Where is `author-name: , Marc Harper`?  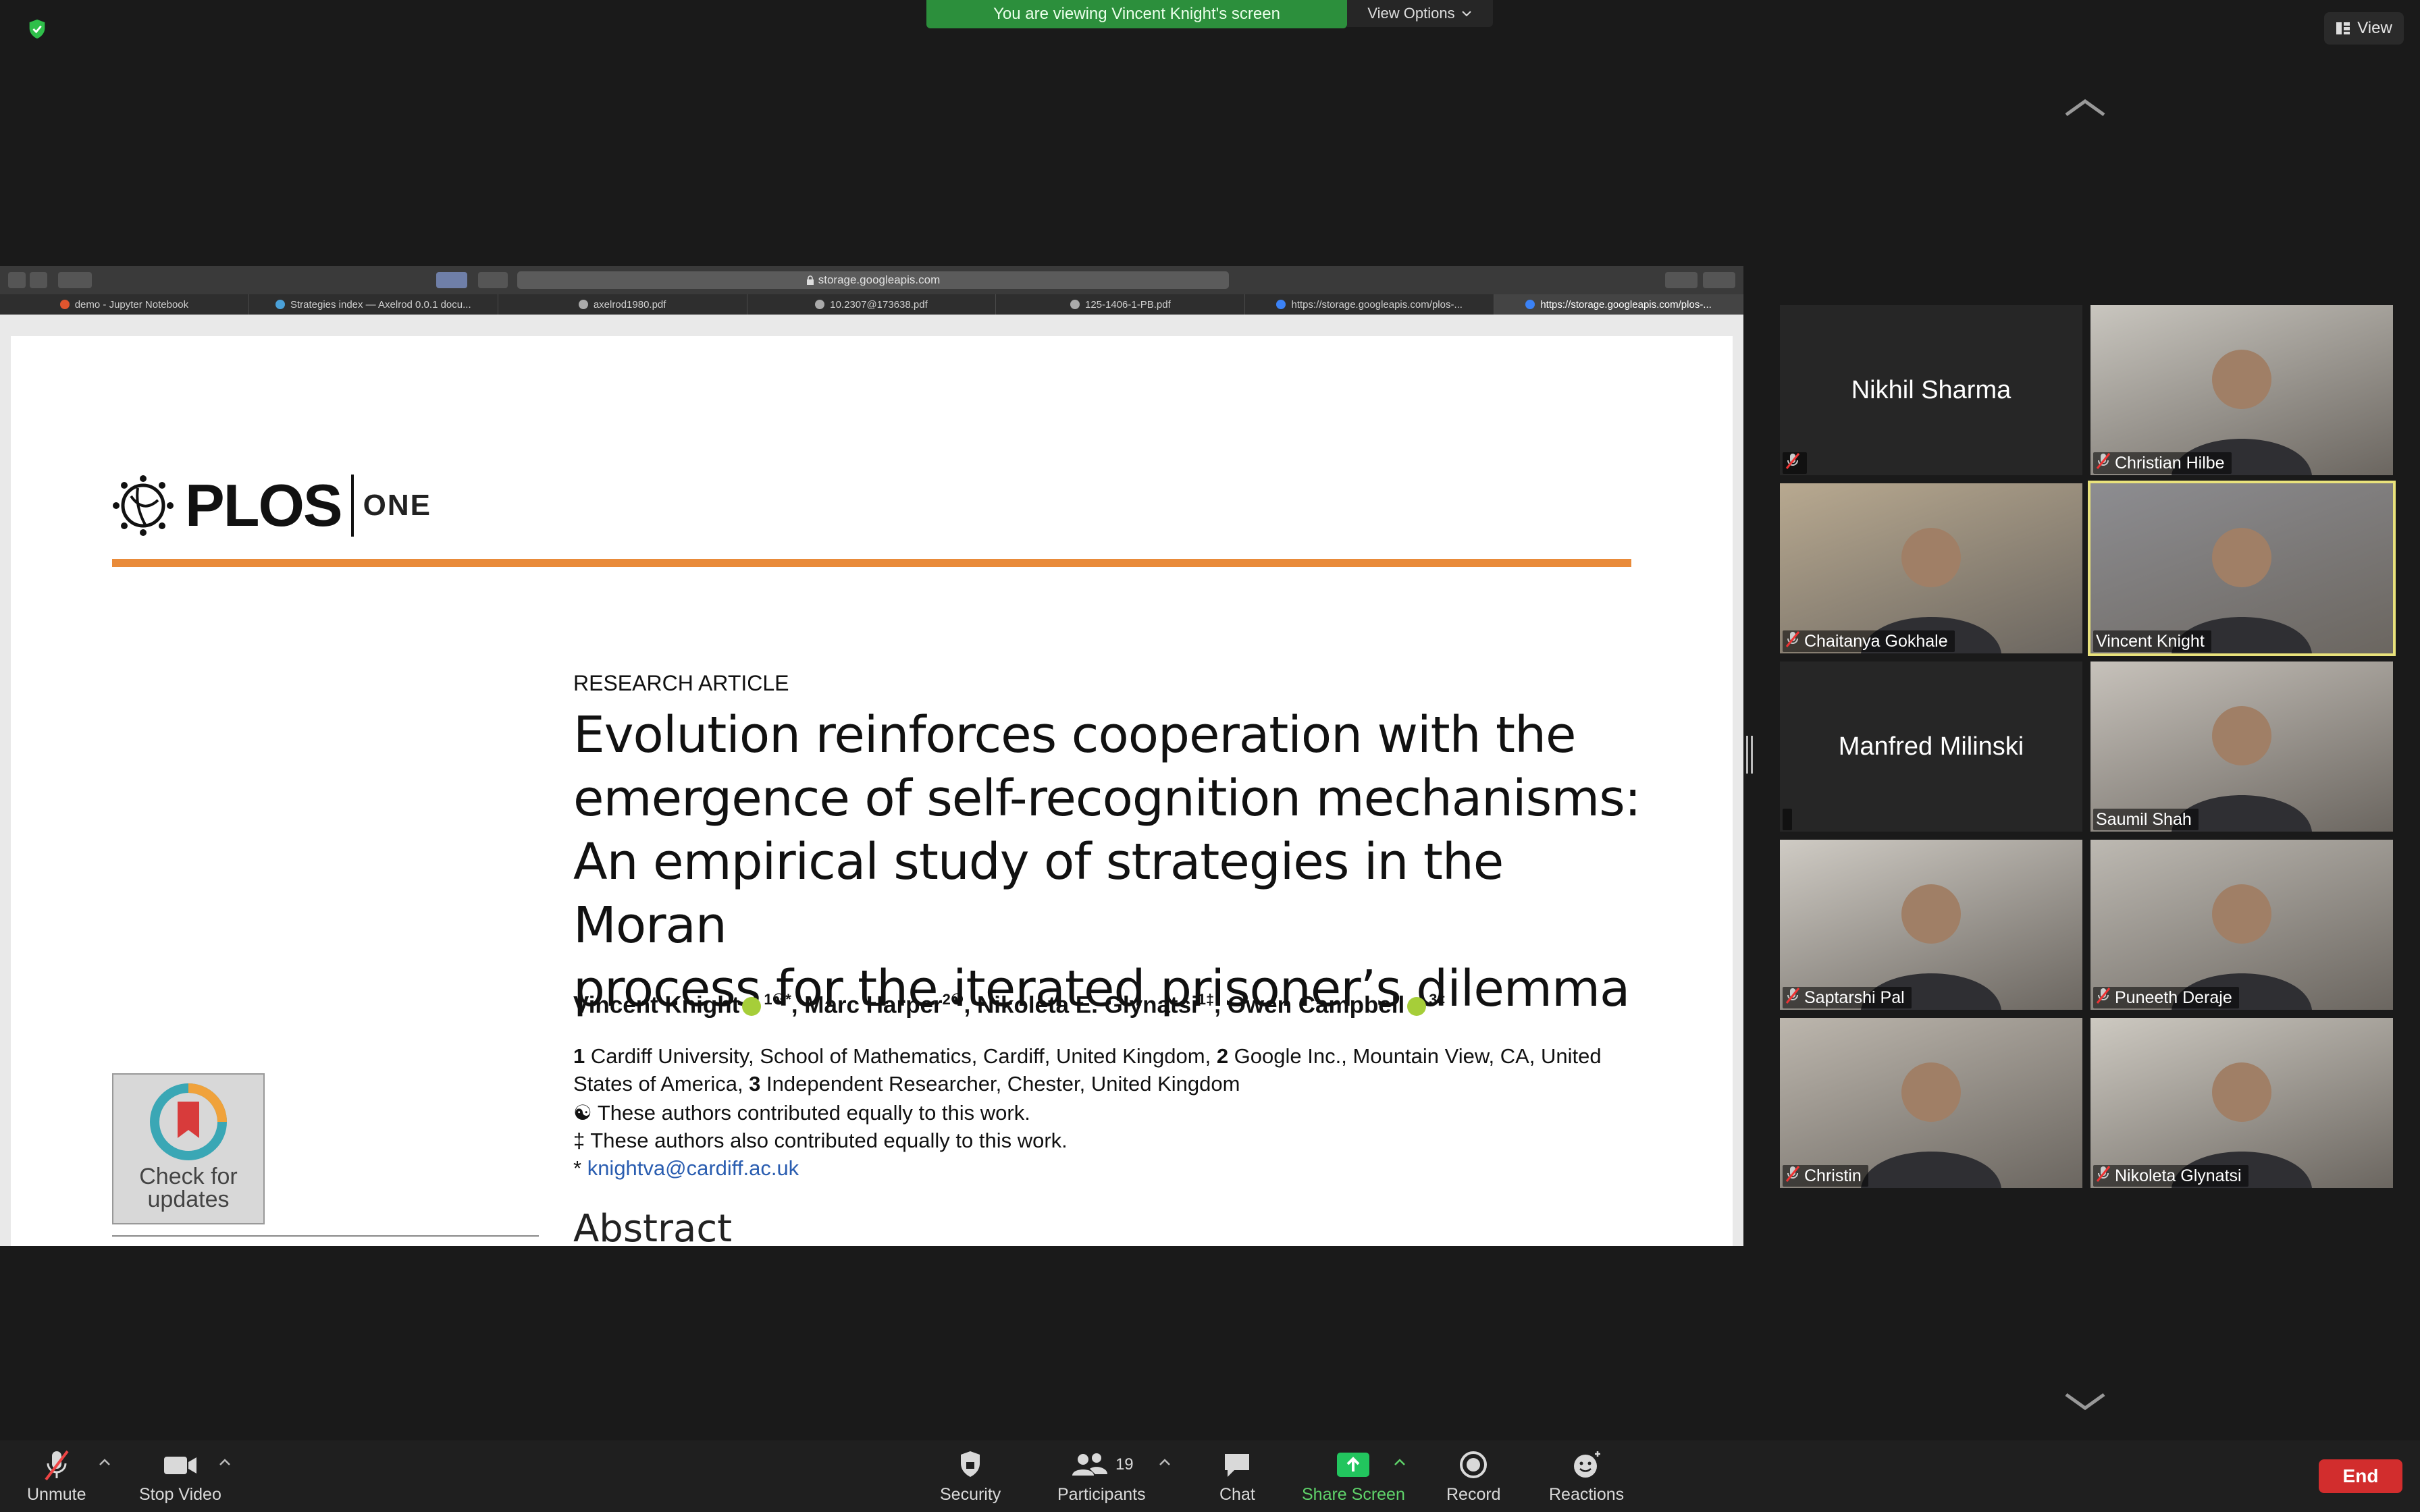
author-name: , Marc Harper is located at coordinates (867, 1005).